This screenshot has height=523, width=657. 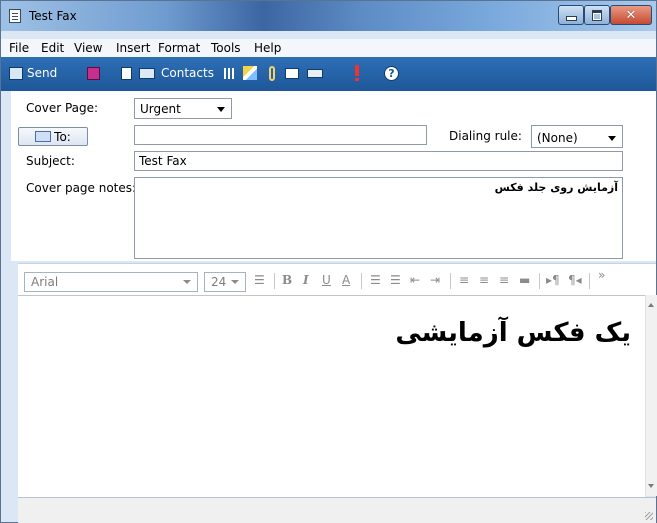 What do you see at coordinates (226, 48) in the screenshot?
I see `menu-tools: Tools` at bounding box center [226, 48].